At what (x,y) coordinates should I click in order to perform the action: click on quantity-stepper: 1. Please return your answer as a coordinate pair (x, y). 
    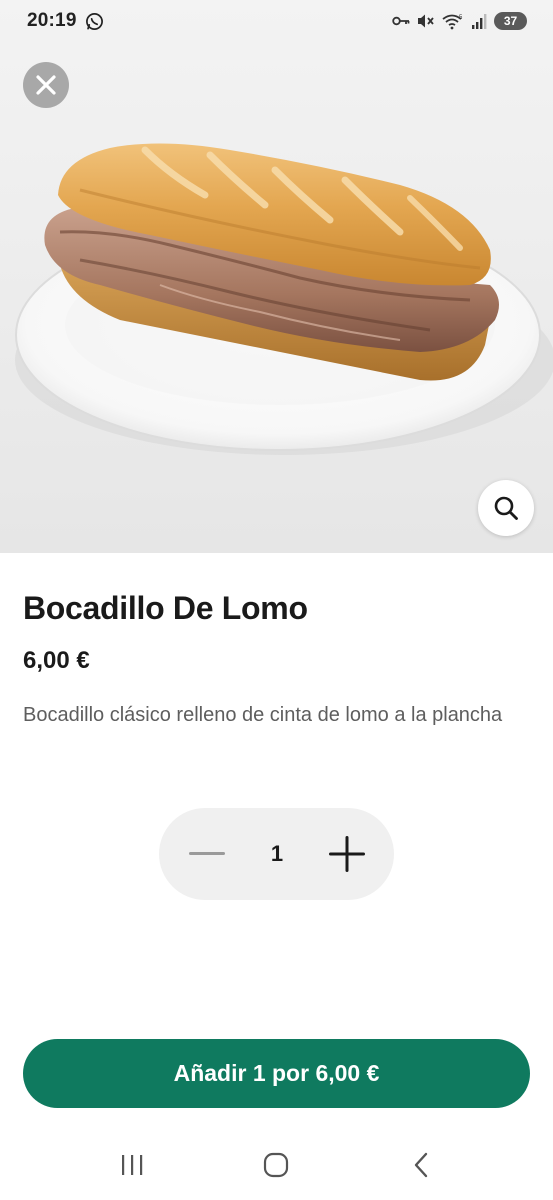
    Looking at the image, I should click on (276, 854).